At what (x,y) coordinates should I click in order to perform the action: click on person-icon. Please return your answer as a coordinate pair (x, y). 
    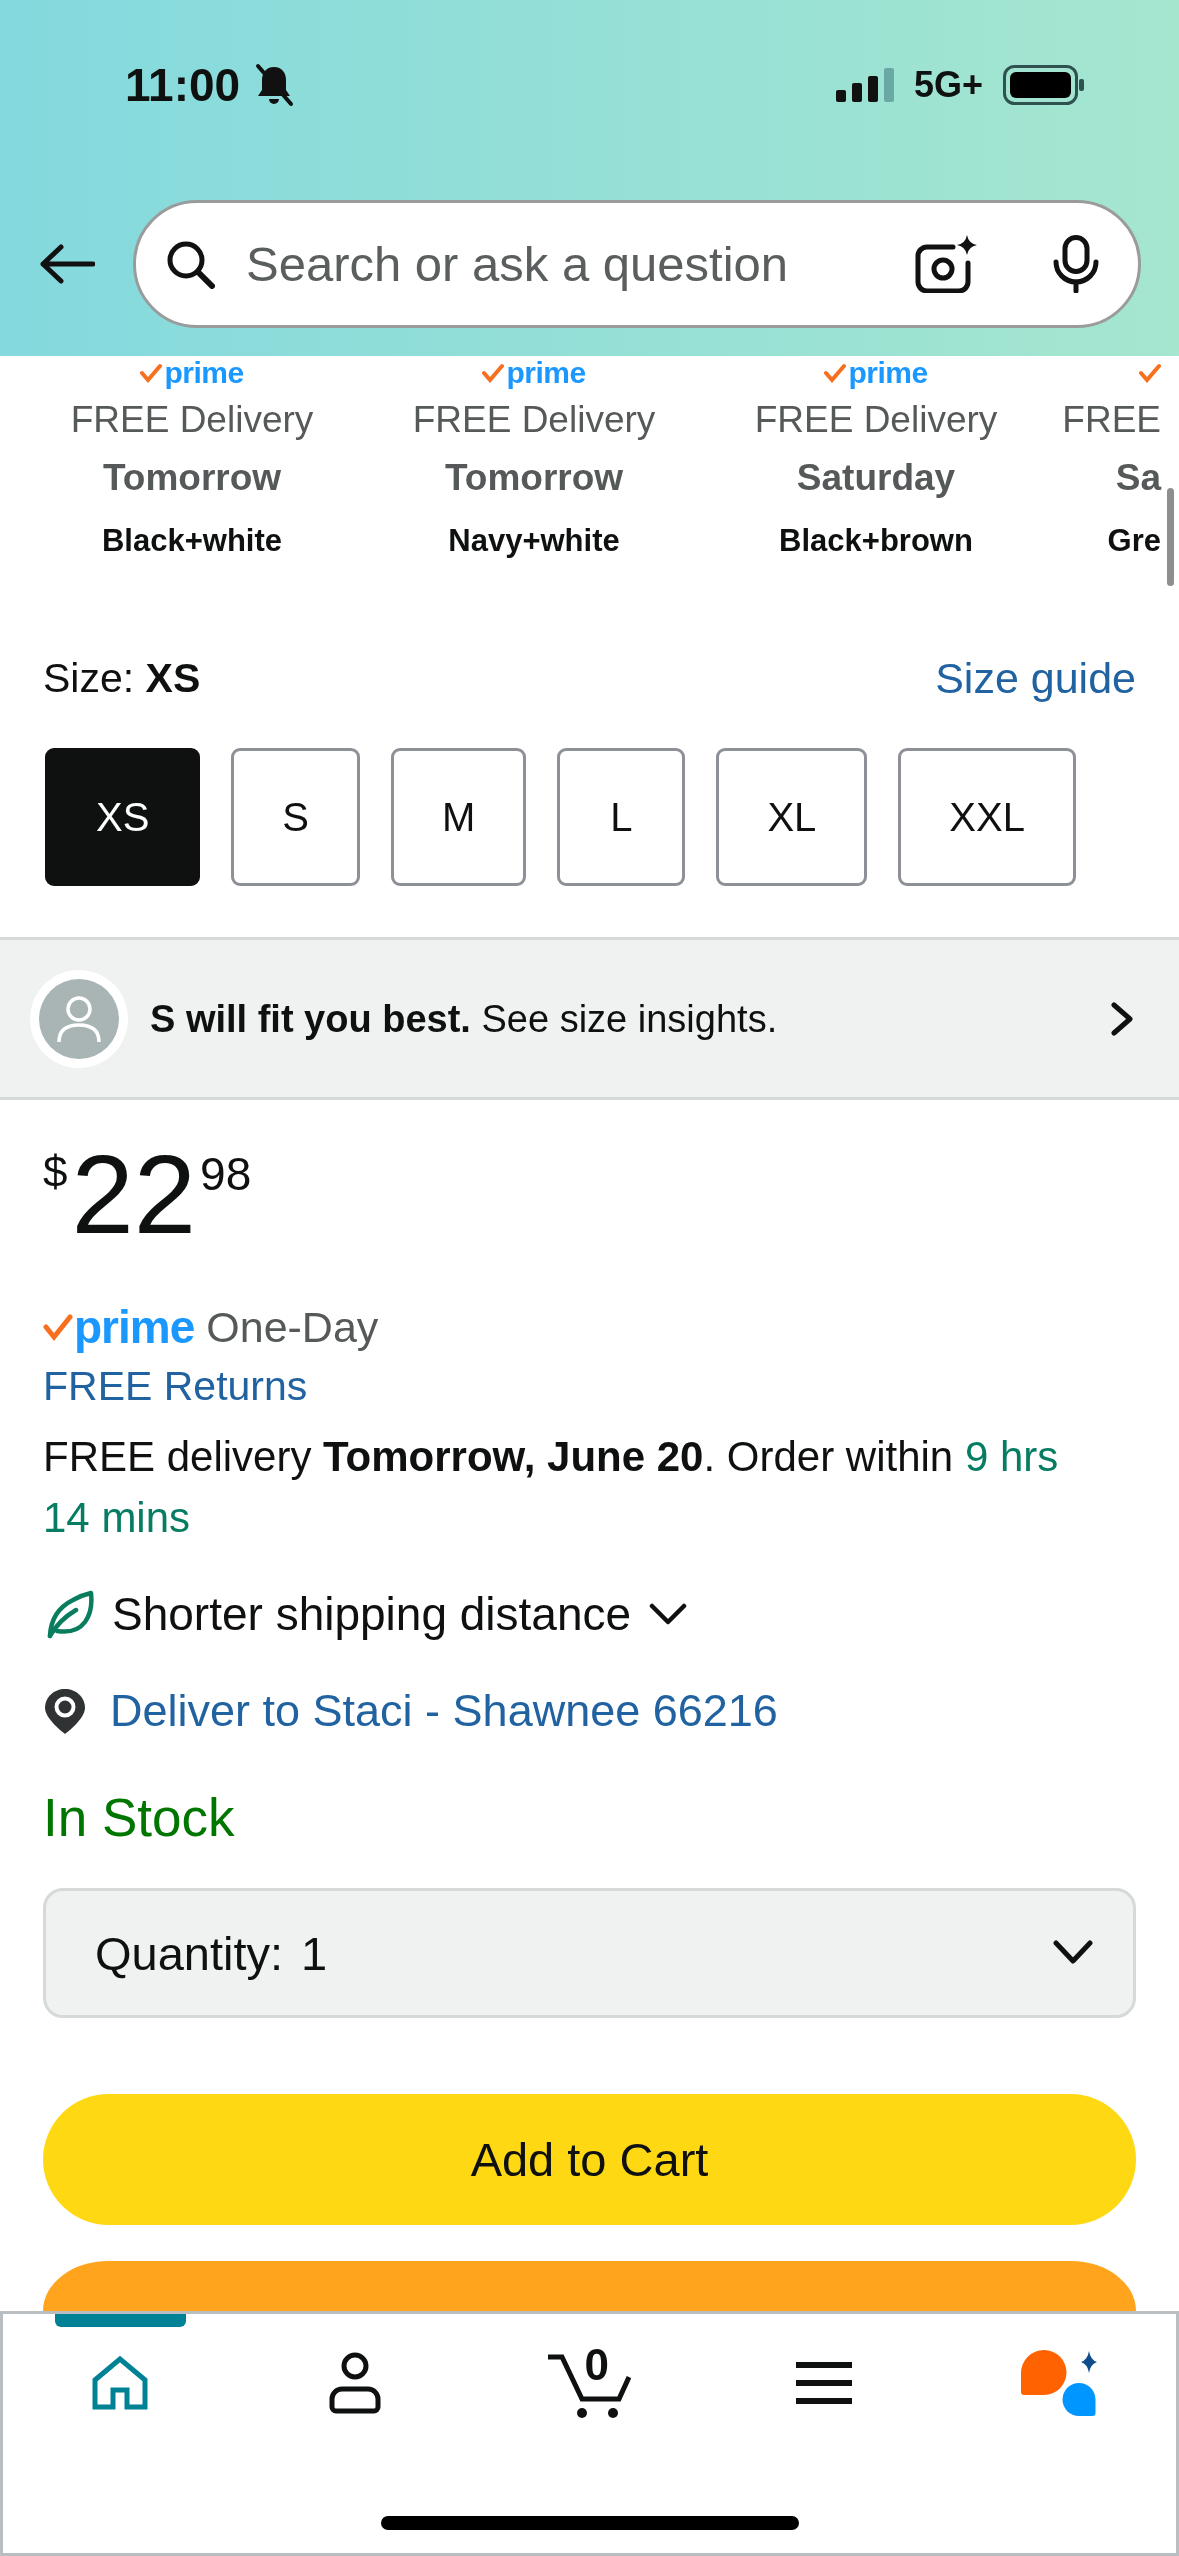
    Looking at the image, I should click on (354, 2383).